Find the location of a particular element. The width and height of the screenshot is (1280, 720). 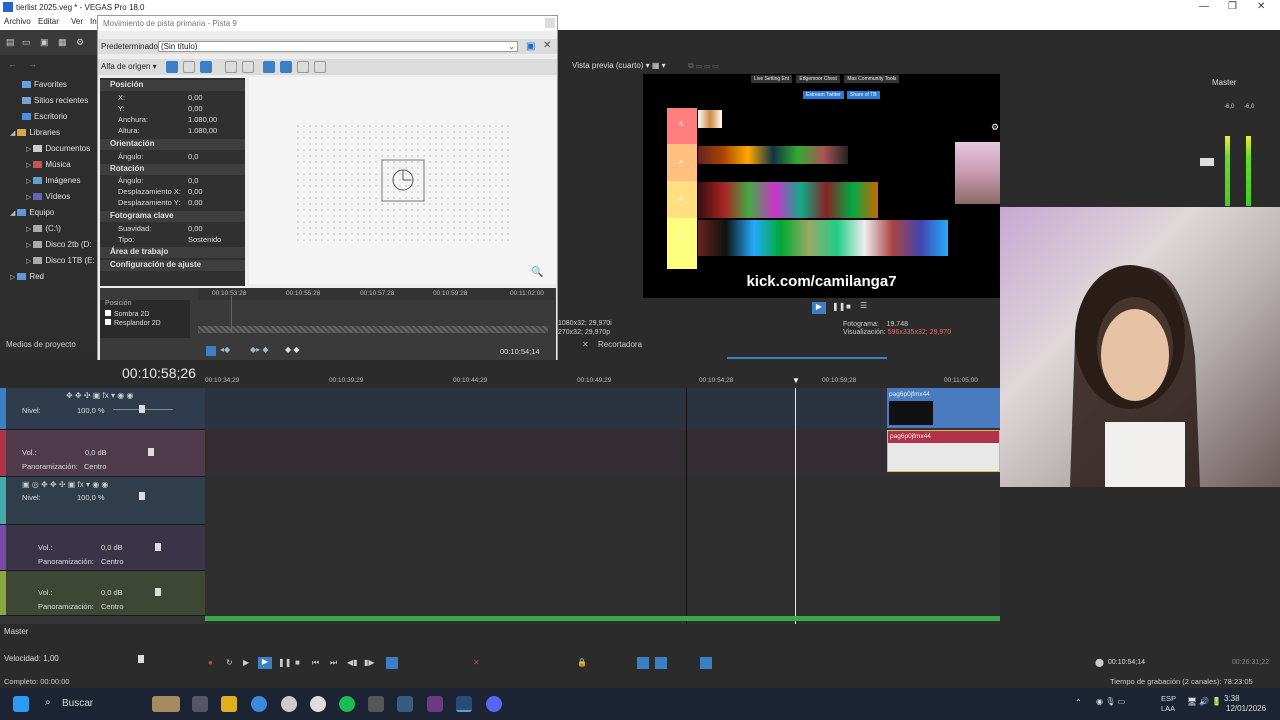

section-rotation: Rotación is located at coordinates (172, 169).